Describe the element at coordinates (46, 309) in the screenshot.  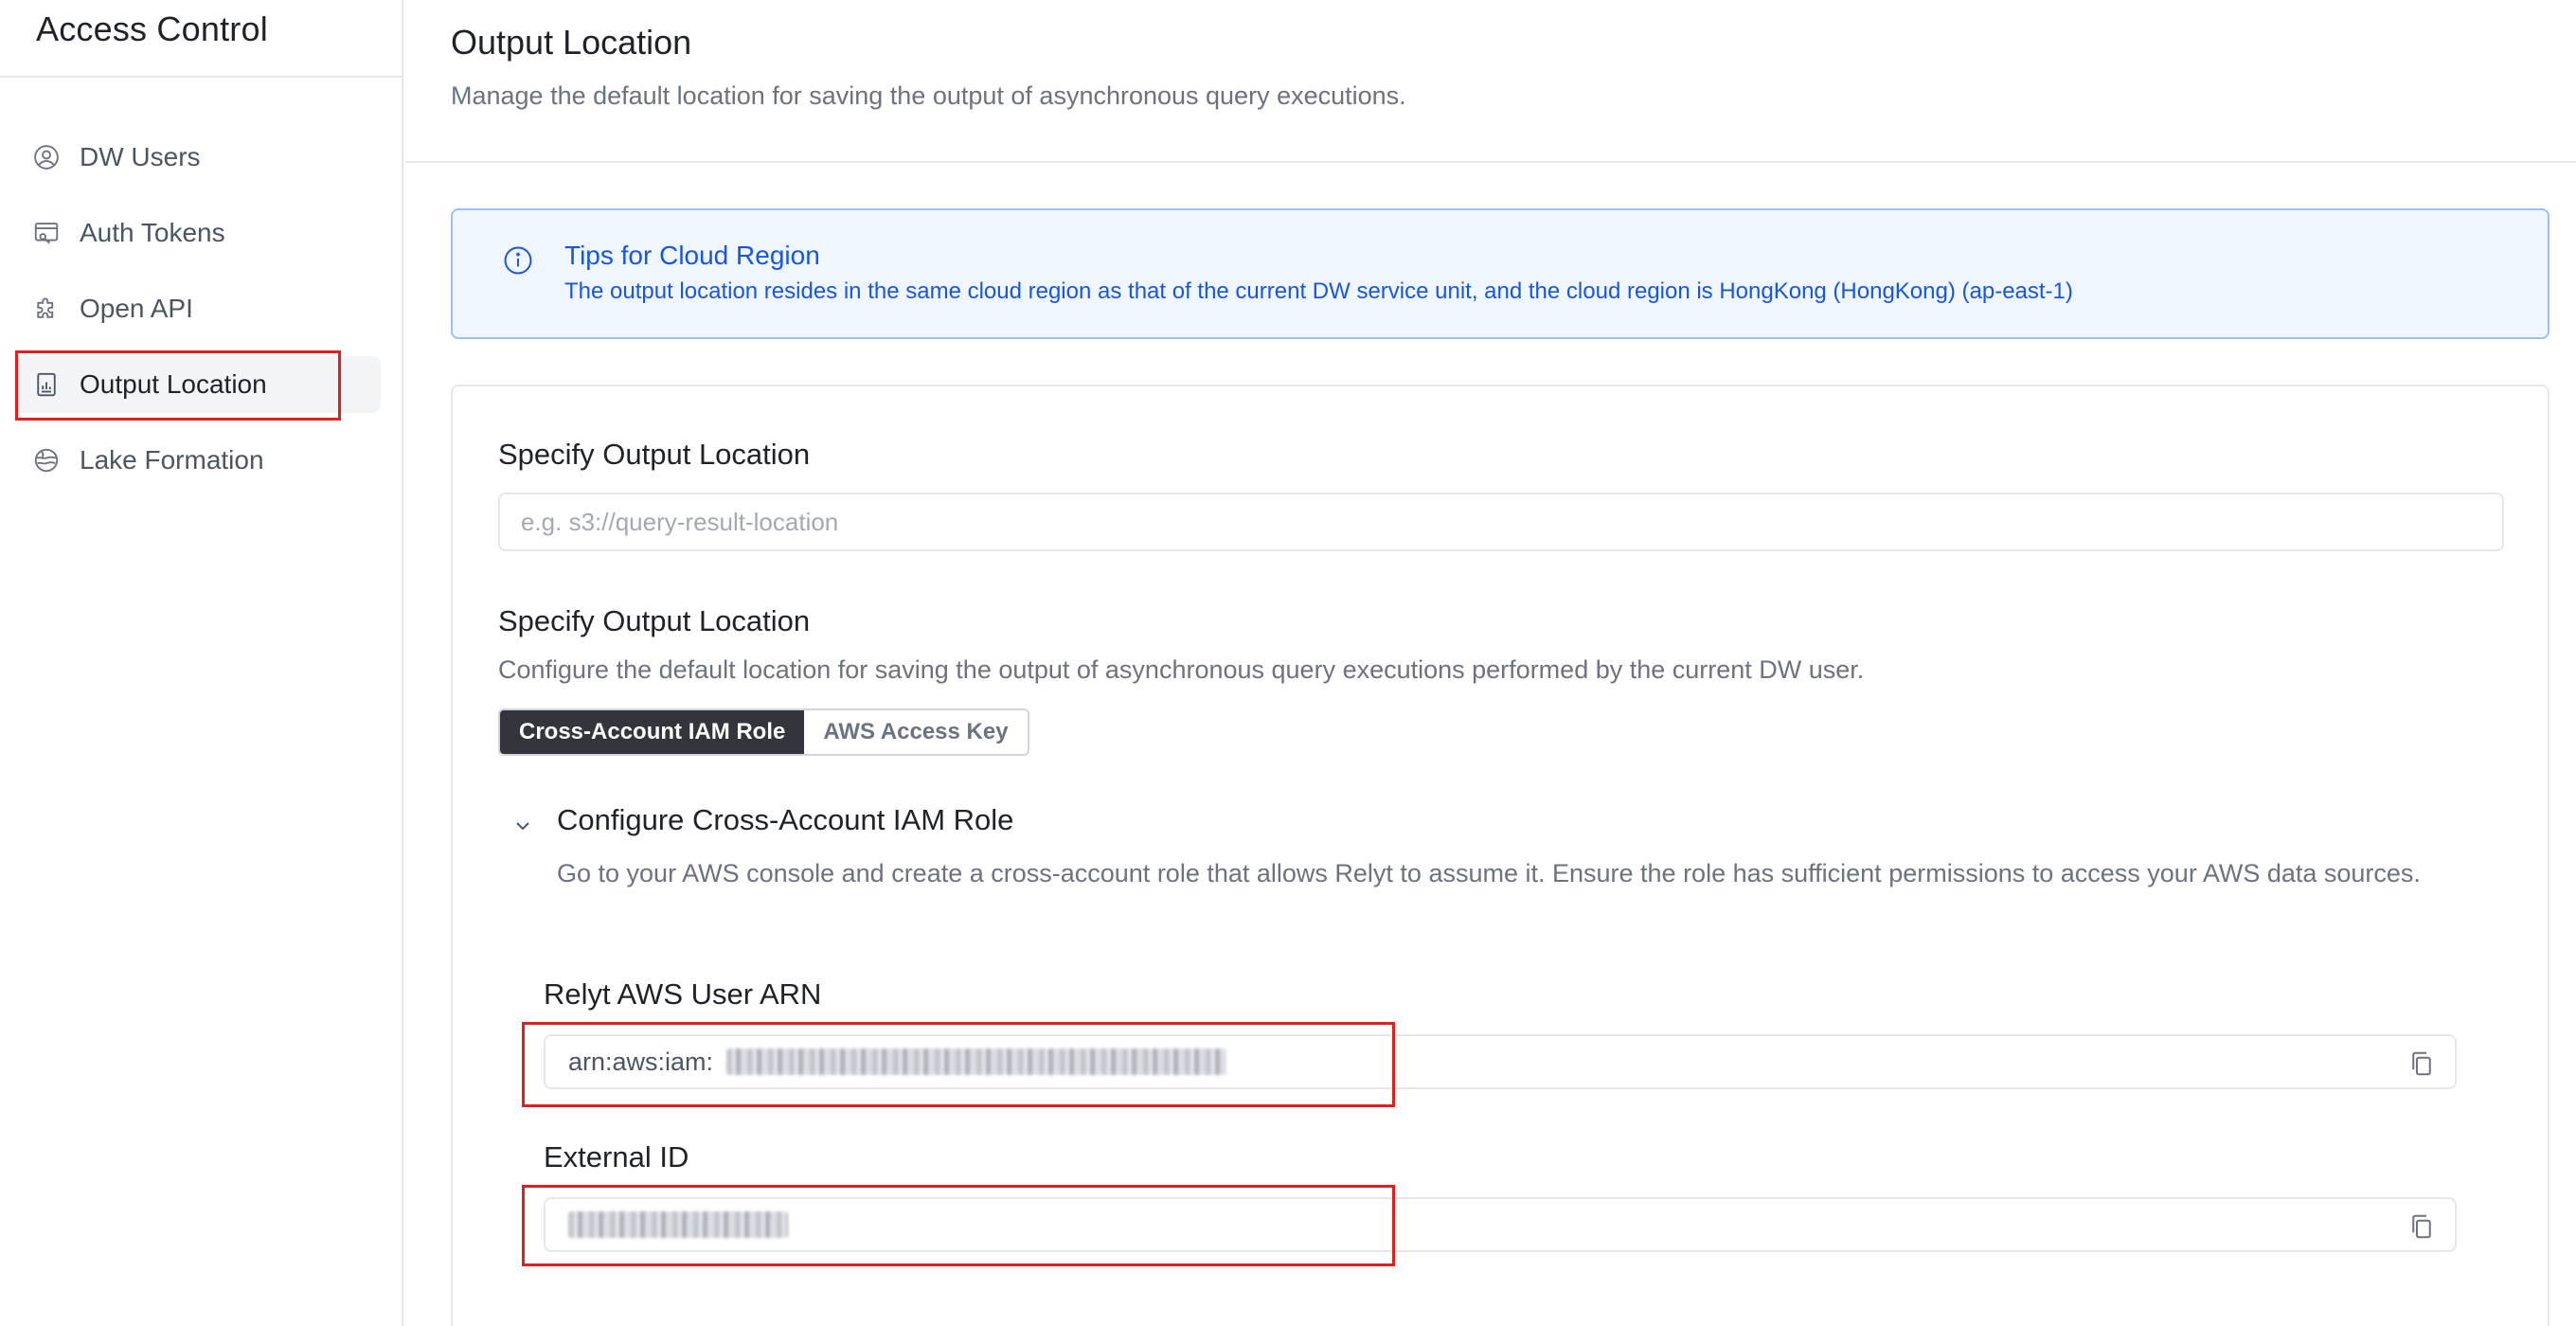
I see `puzzle-icon` at that location.